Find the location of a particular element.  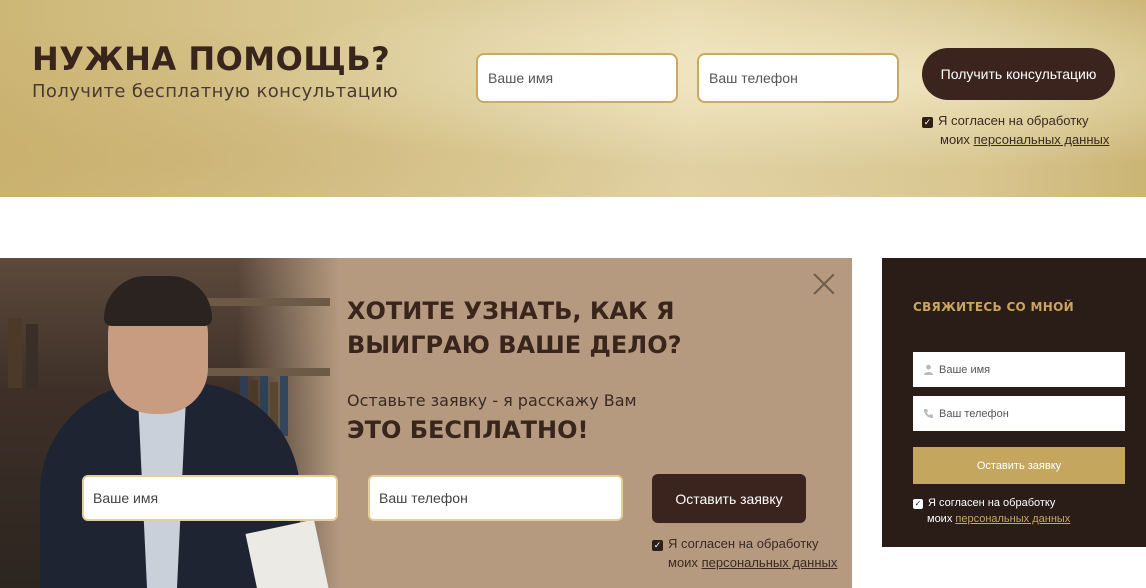

sidebar-privacy-link: персональных данных is located at coordinates (1012, 519).